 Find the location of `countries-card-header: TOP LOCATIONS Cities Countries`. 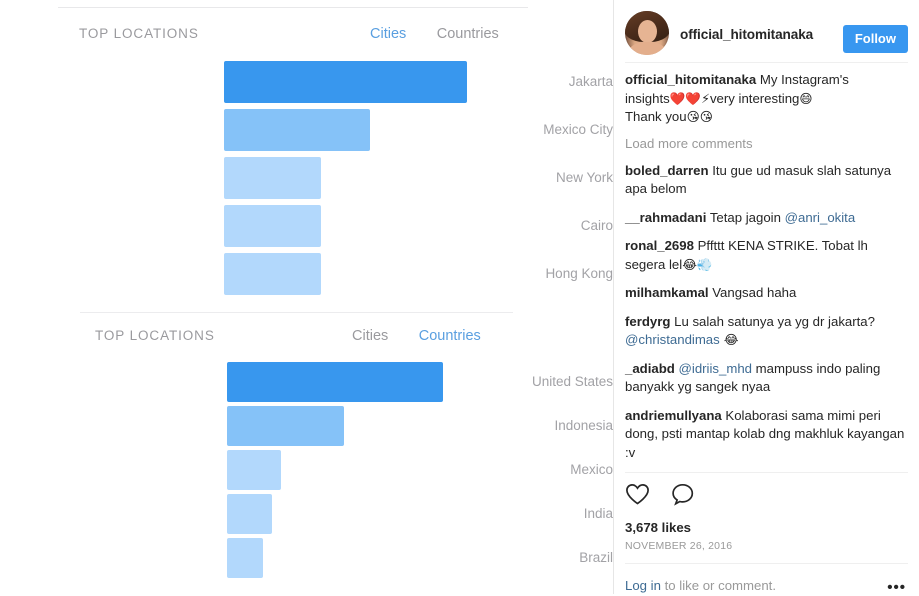

countries-card-header: TOP LOCATIONS Cities Countries is located at coordinates (306, 338).